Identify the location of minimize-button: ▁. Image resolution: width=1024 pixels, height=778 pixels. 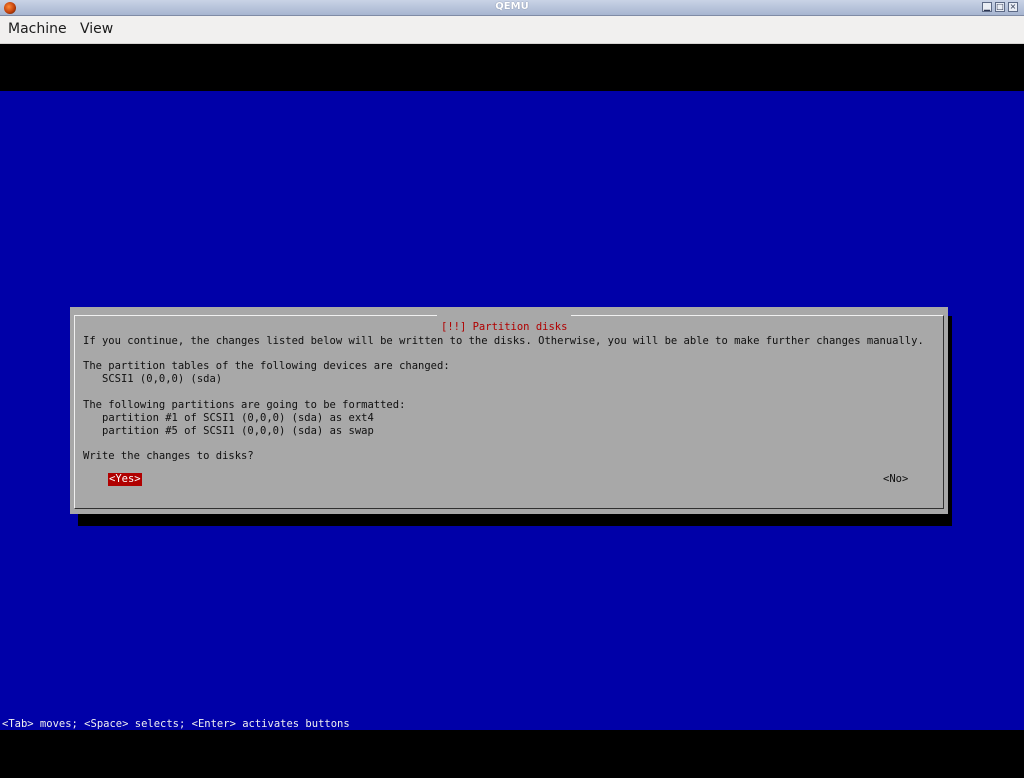
(987, 7).